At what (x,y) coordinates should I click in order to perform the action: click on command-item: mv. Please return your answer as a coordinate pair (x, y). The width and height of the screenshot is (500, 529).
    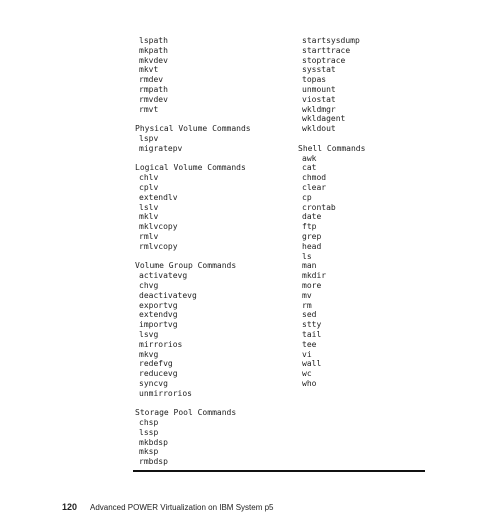
    Looking at the image, I should click on (307, 295).